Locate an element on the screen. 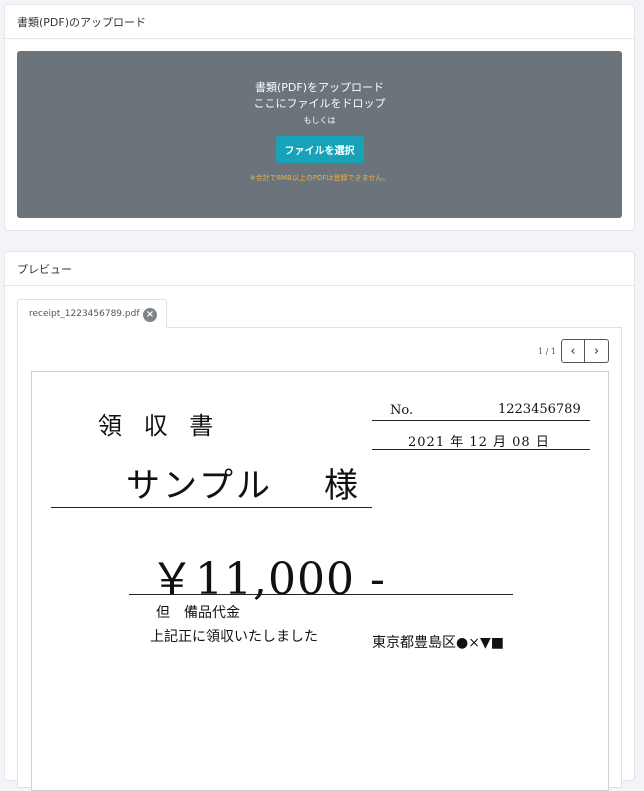 The height and width of the screenshot is (791, 644). tab-receipt-file: receipt_1223456789.pdf × is located at coordinates (92, 314).